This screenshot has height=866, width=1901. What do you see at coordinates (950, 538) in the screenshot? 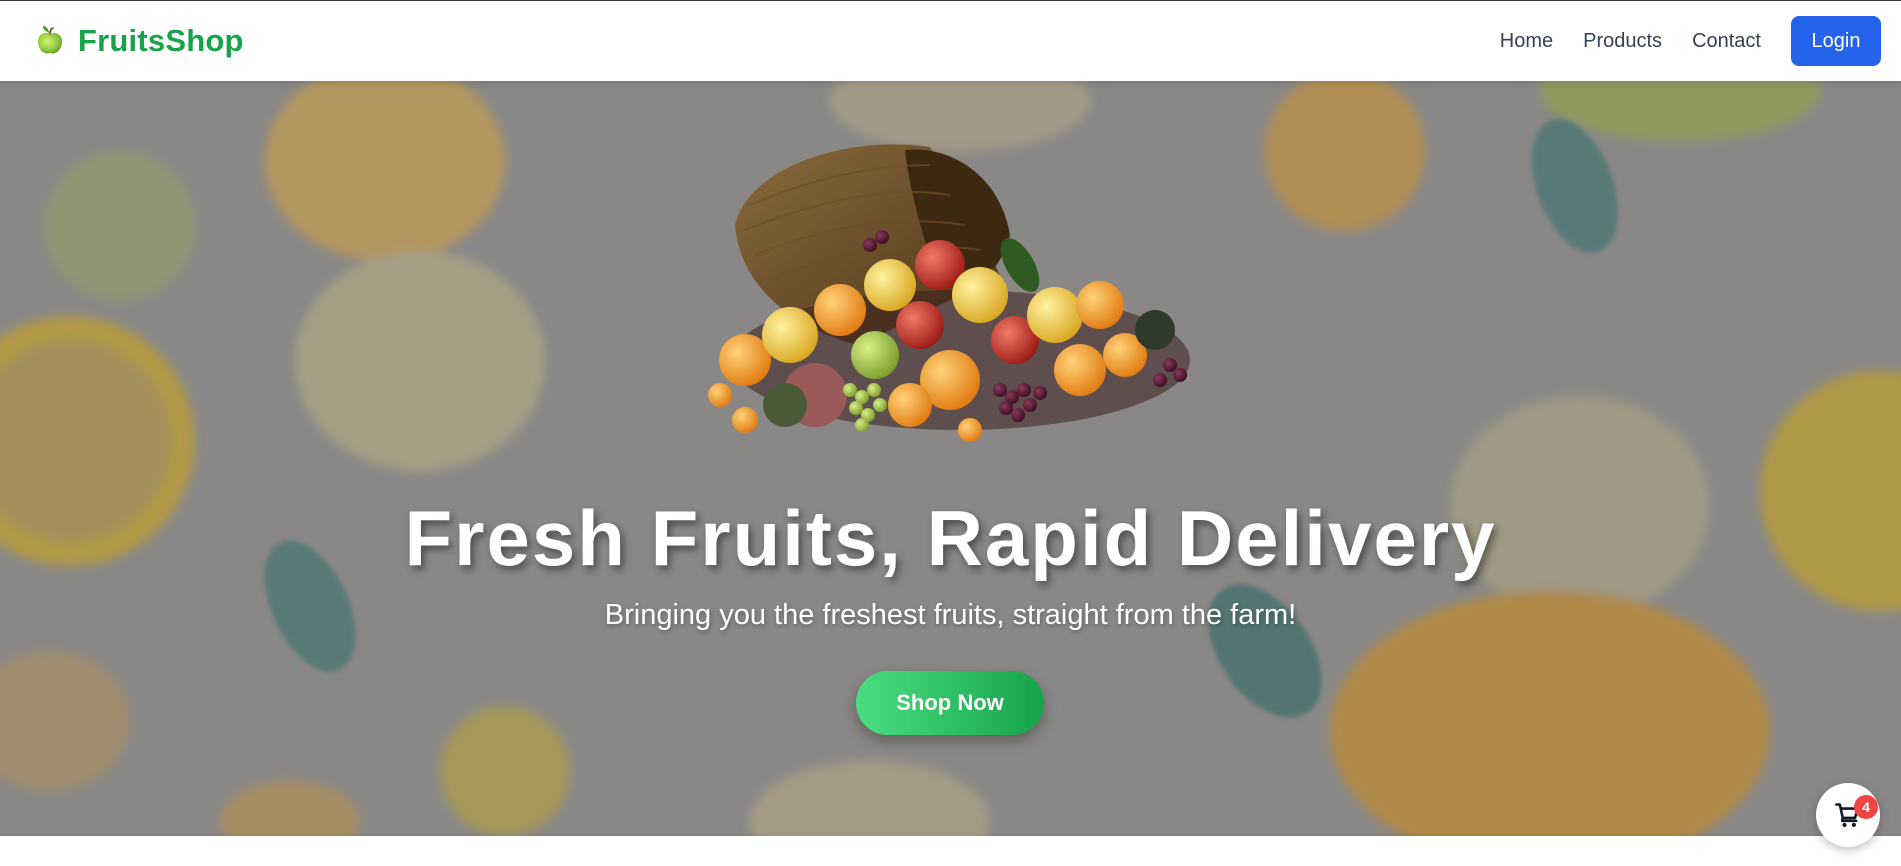
I see `hero-title: Fresh Fruits, Rapid Delivery` at bounding box center [950, 538].